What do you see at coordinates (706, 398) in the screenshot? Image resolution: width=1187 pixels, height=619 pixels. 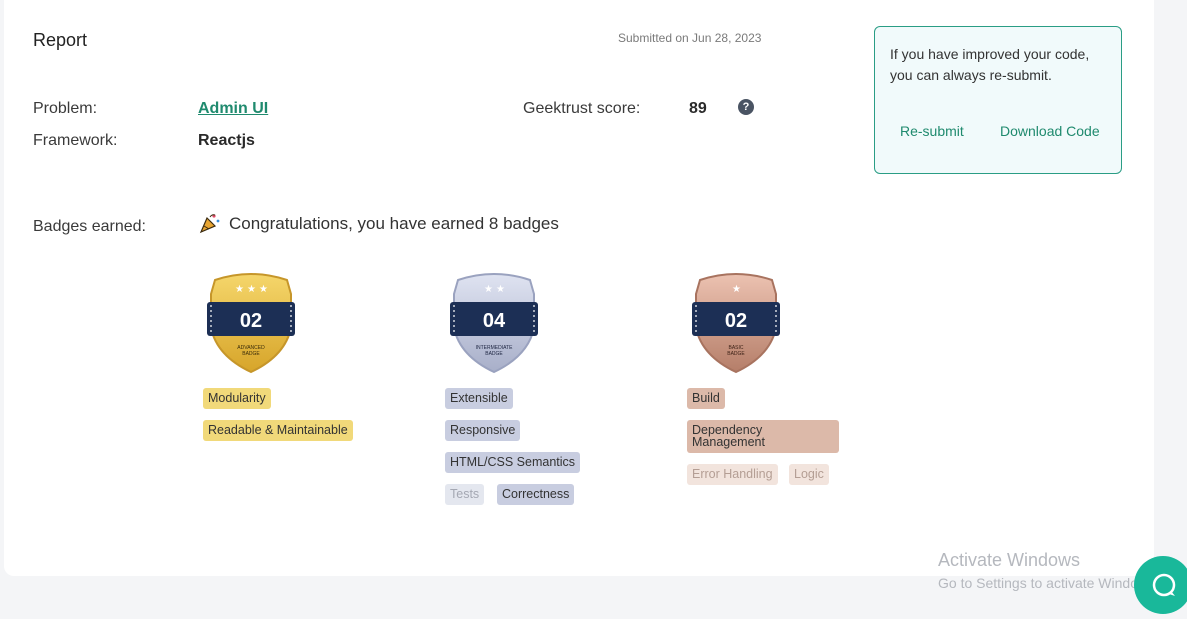 I see `skill-tag: Build` at bounding box center [706, 398].